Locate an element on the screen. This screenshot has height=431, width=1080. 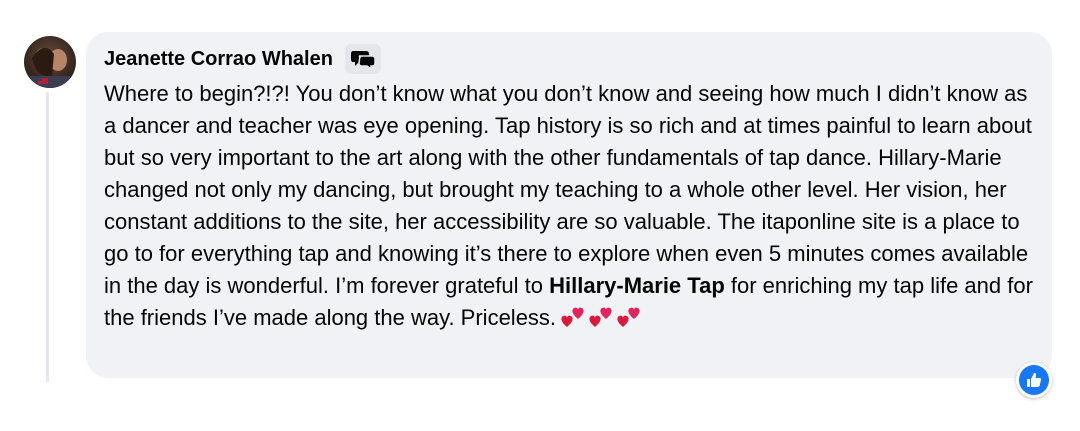
avatar-photo-icon is located at coordinates (50, 67).